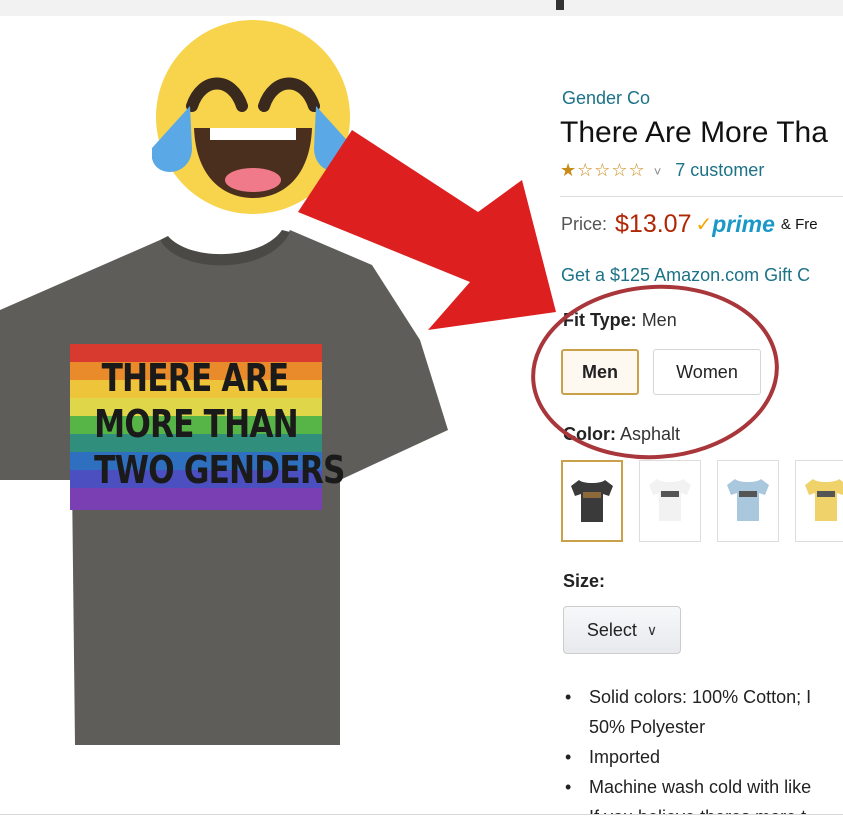 This screenshot has height=825, width=843. I want to click on color-swatch-asphalt, so click(592, 501).